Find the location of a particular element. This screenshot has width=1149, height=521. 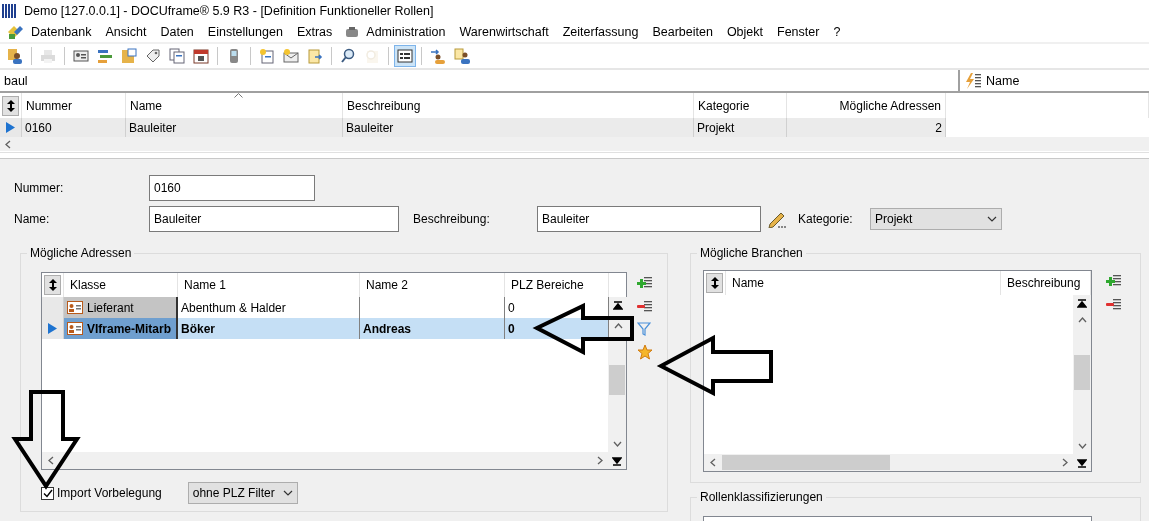

people-icon is located at coordinates (15, 56).